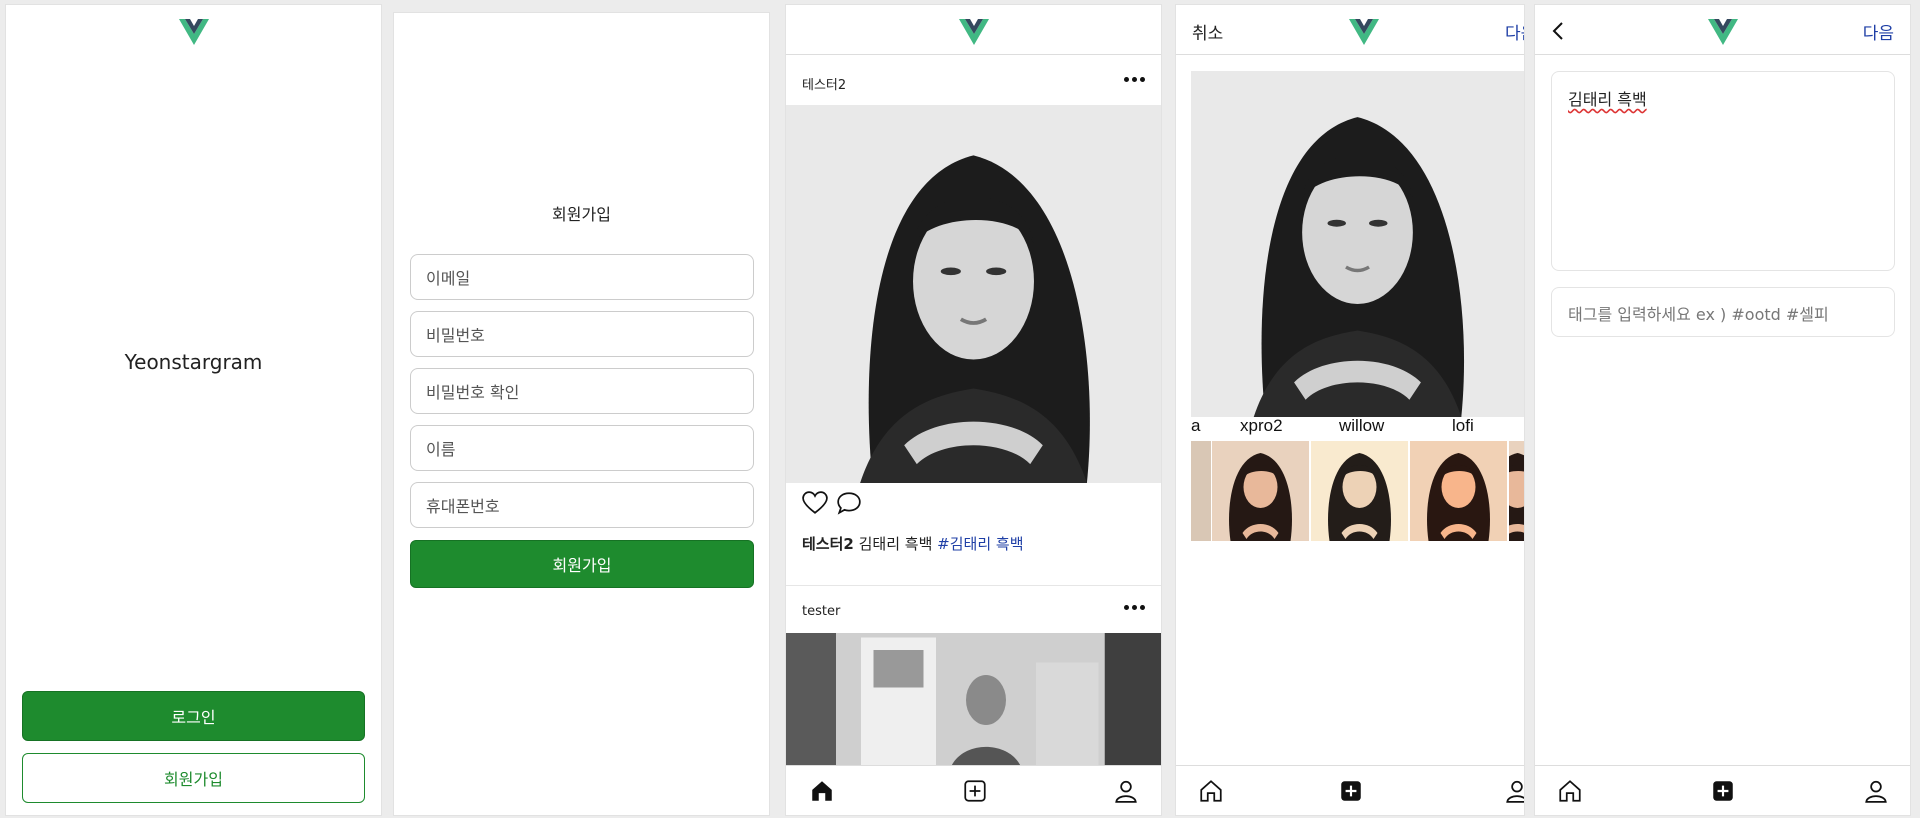 Image resolution: width=1920 pixels, height=818 pixels. I want to click on phone-field: 휴대폰번호, so click(582, 505).